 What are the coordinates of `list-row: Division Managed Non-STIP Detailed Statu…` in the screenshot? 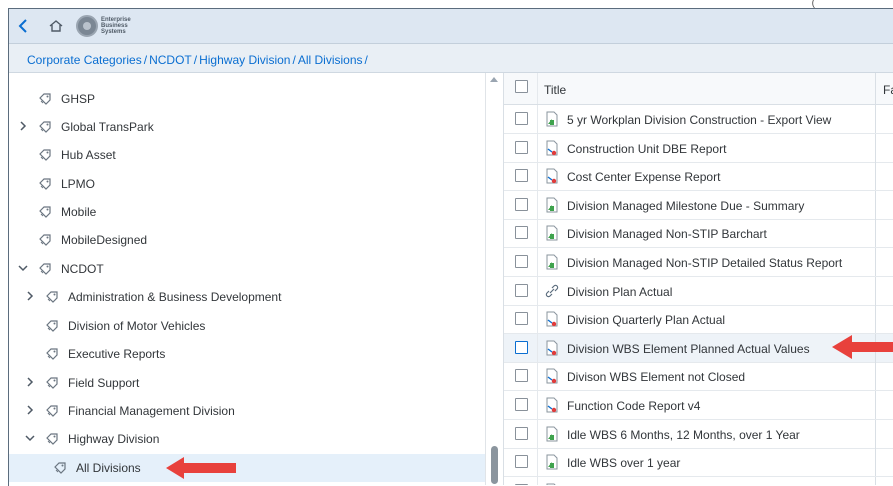 It's located at (698, 262).